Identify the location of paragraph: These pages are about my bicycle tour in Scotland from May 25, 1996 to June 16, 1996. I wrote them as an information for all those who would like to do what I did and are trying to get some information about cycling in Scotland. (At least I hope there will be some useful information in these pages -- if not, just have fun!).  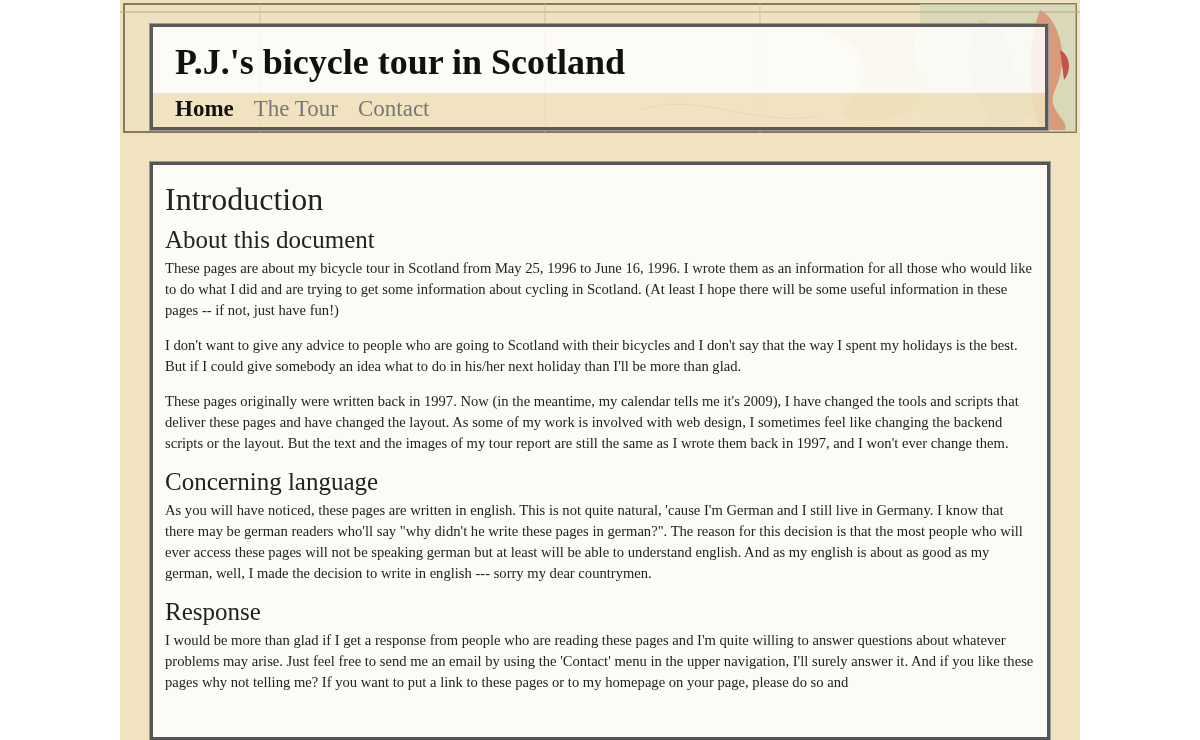
(599, 289).